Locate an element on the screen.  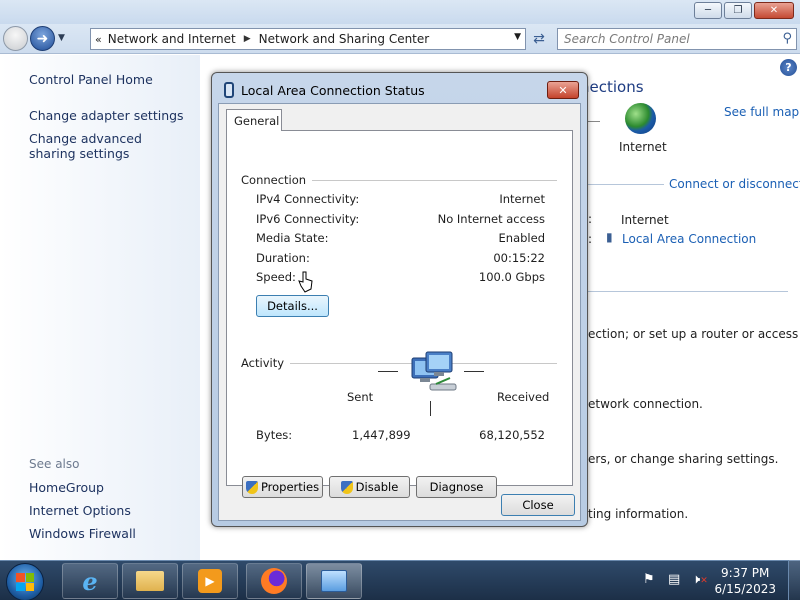
dialog-close-button: ✕ is located at coordinates (563, 90).